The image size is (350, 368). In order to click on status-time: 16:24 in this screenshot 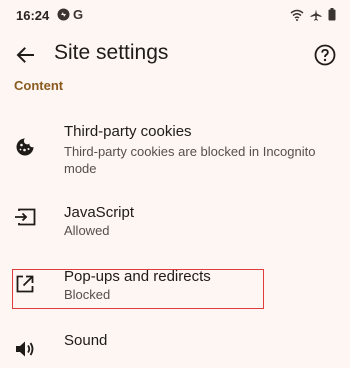, I will do `click(33, 15)`.